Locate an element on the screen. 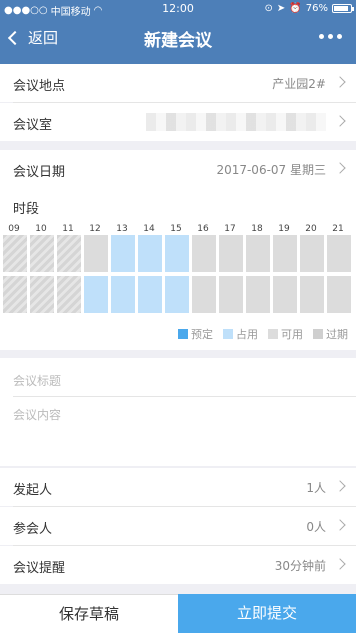 This screenshot has width=356, height=633. battery-percent: 76% is located at coordinates (316, 8).